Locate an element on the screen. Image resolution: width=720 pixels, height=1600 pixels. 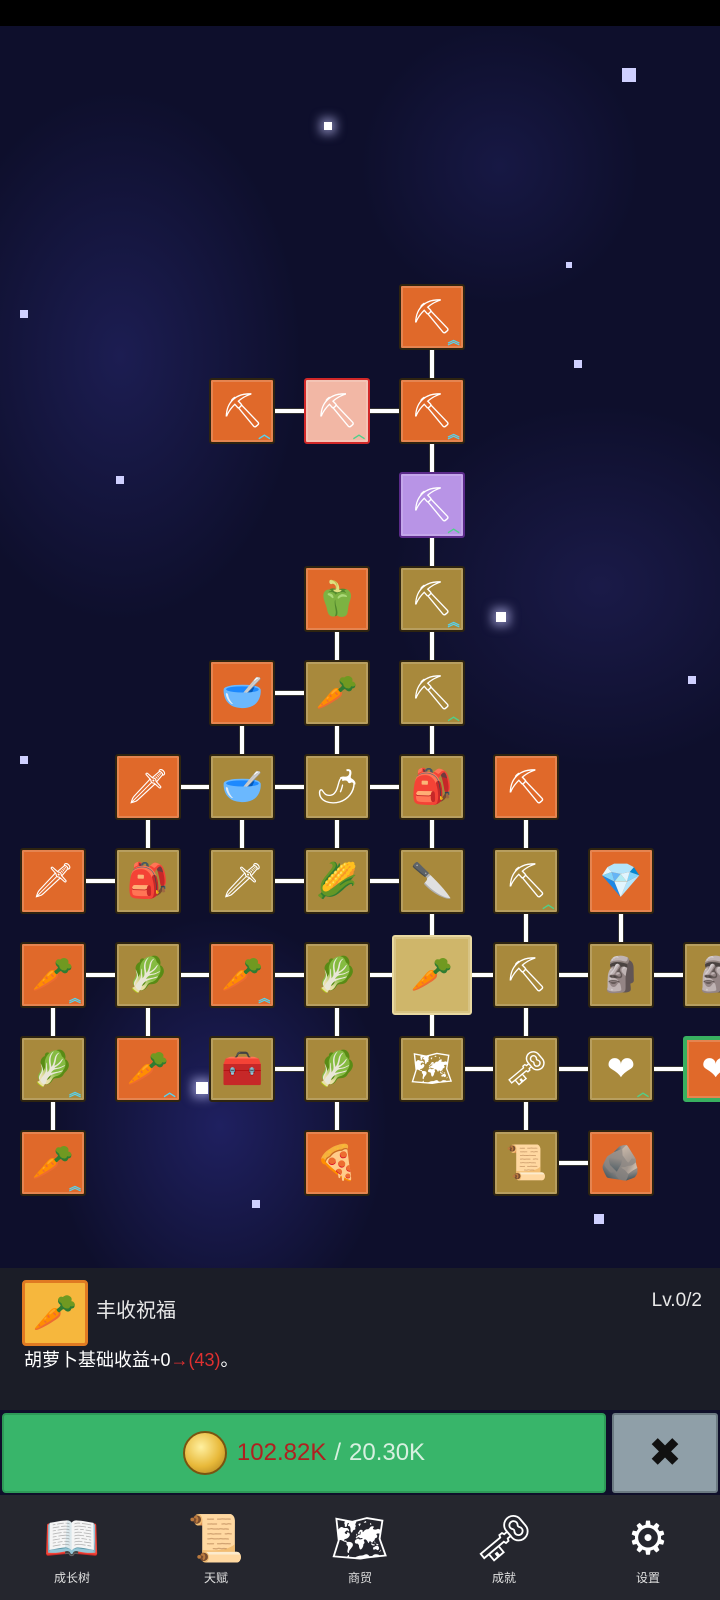
skill-node: 📜 is located at coordinates (526, 1163).